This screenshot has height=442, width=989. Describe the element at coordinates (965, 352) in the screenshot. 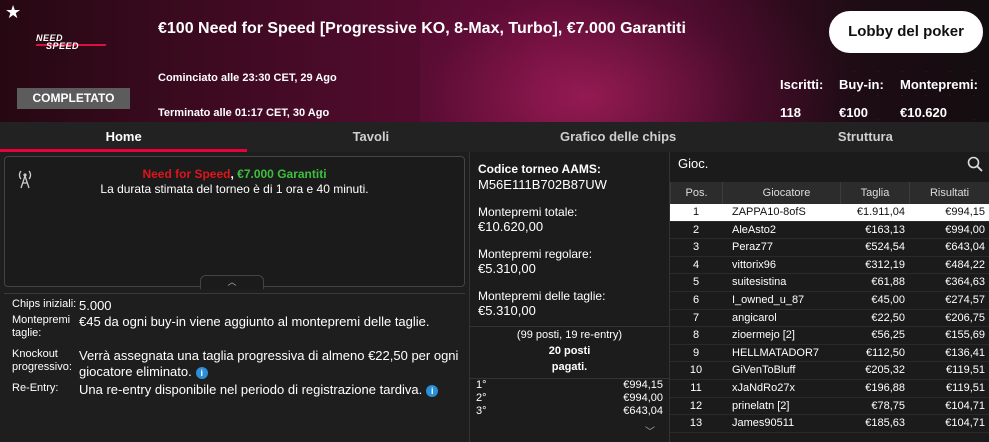

I see `player-result: €136,41` at that location.